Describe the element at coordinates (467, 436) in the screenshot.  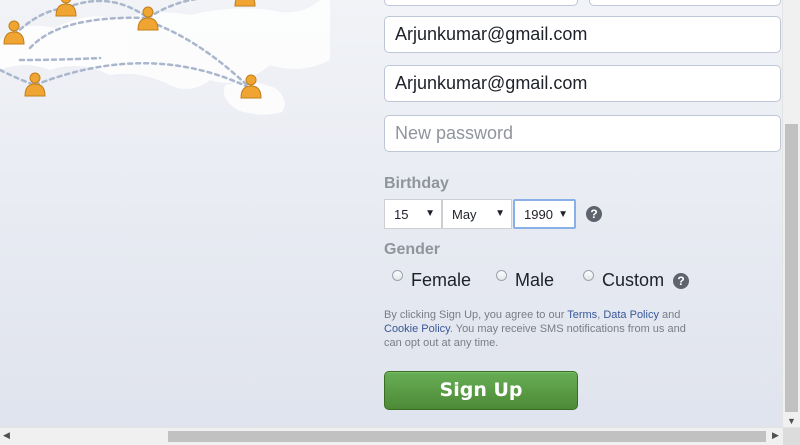
I see `horizontal-scroll-thumb` at that location.